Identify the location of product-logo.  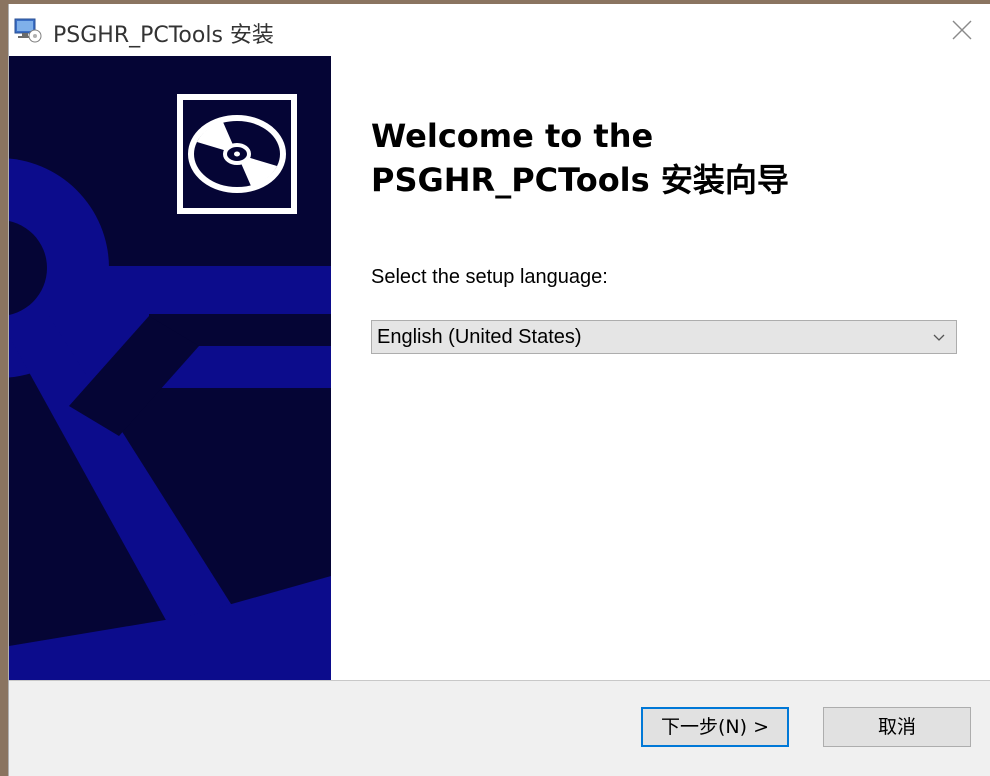
(237, 154).